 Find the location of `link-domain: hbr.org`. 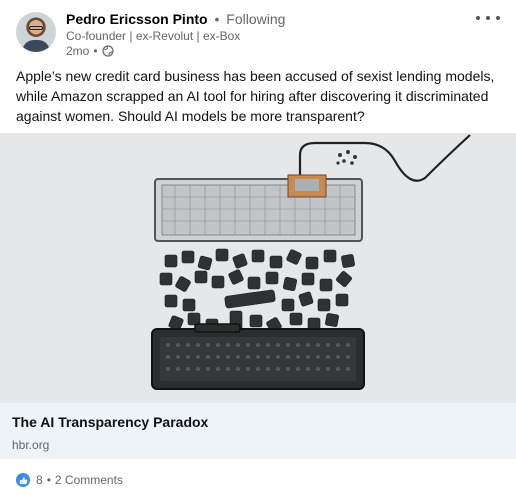

link-domain: hbr.org is located at coordinates (31, 445).